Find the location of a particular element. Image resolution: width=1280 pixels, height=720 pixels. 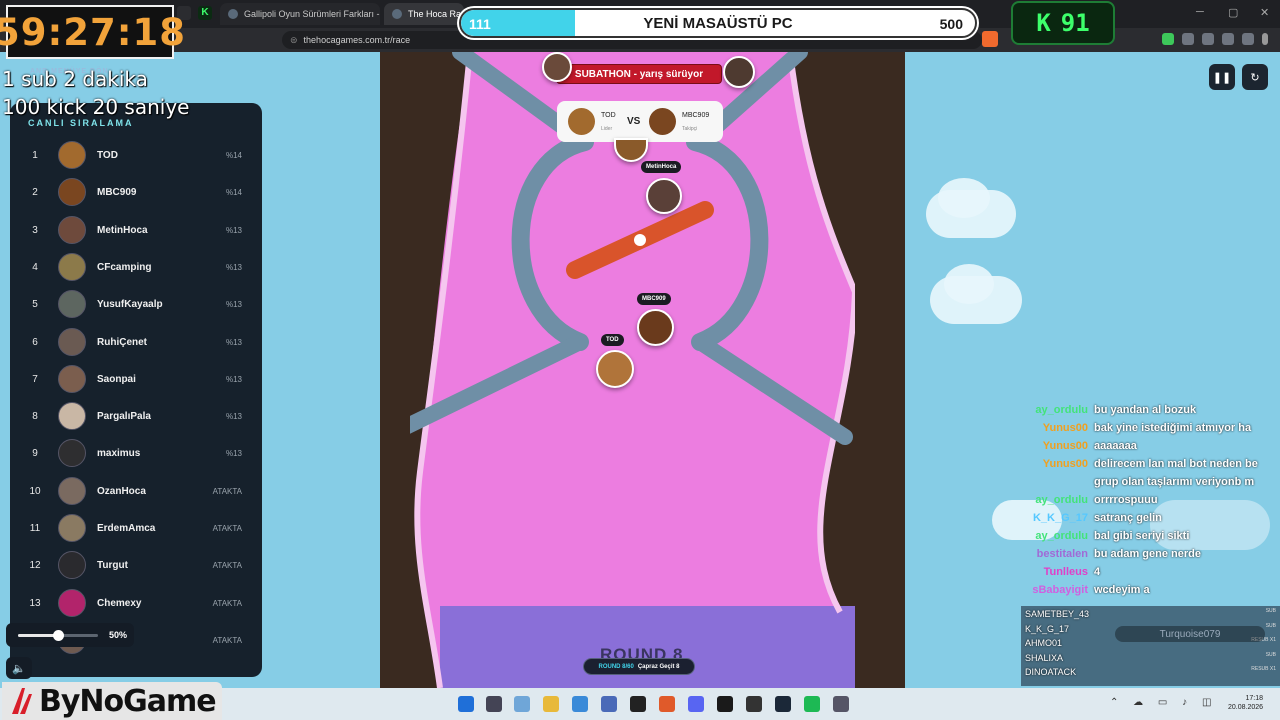

volume-slider is located at coordinates (58, 635).